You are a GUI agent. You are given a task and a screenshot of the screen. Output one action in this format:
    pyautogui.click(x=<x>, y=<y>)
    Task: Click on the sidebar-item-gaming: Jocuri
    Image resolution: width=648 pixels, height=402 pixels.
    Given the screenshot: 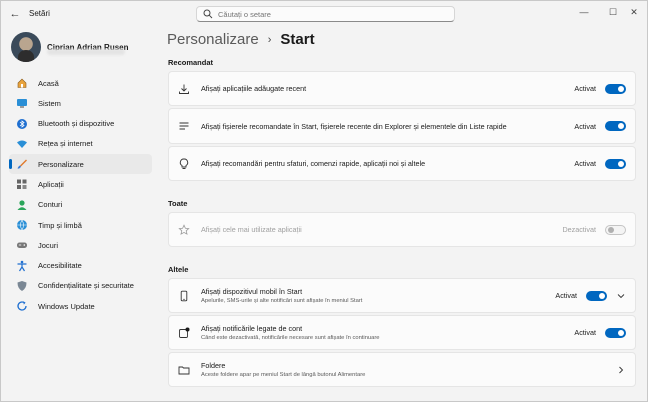 What is the action you would take?
    pyautogui.click(x=80, y=245)
    